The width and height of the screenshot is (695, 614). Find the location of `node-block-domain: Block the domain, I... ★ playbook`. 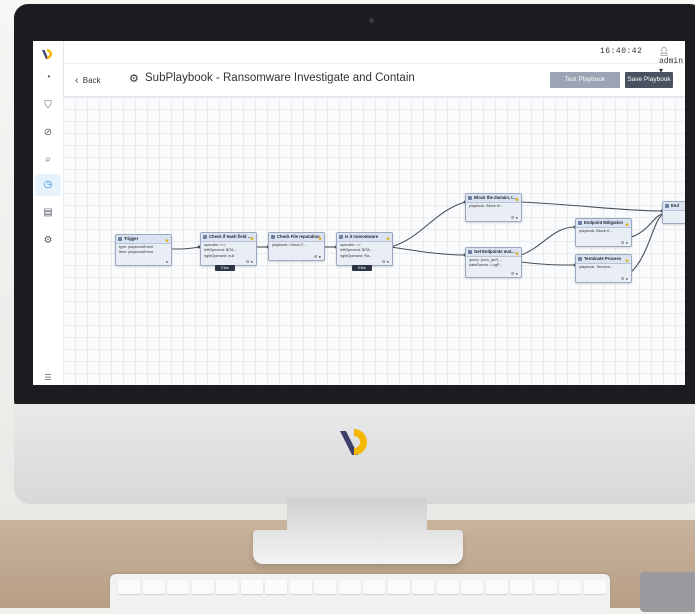

node-block-domain: Block the domain, I... ★ playbook is located at coordinates (493, 207).